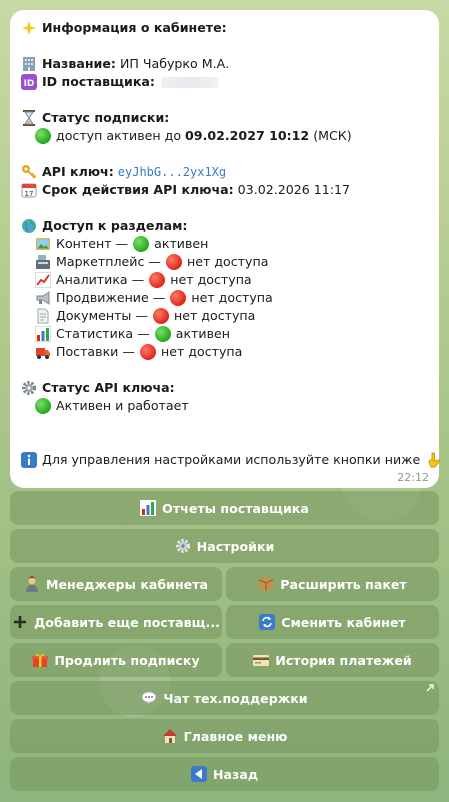 Image resolution: width=449 pixels, height=802 pixels. I want to click on settings-button: Настройки, so click(224, 546).